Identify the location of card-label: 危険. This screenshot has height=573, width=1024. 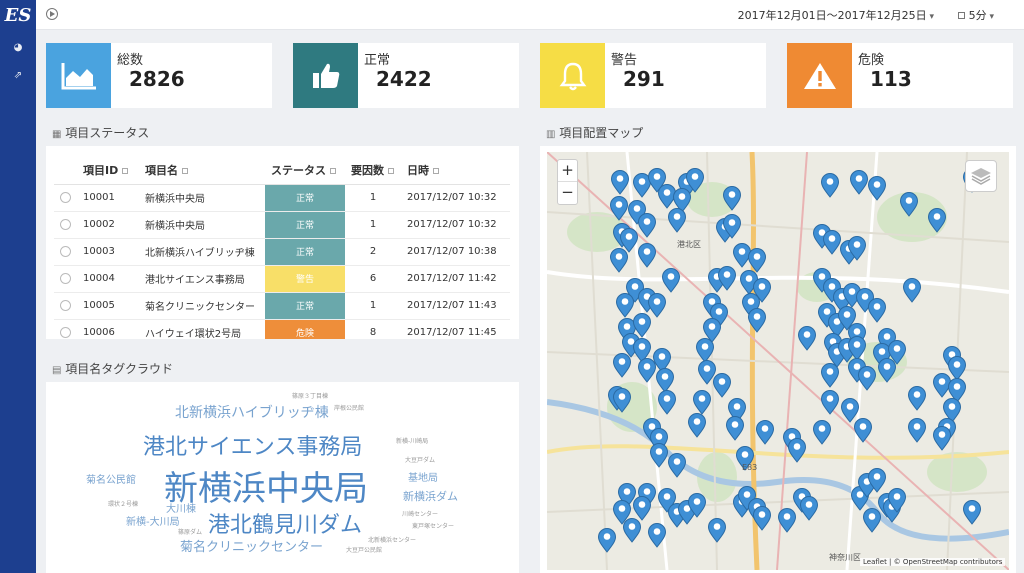
(871, 60).